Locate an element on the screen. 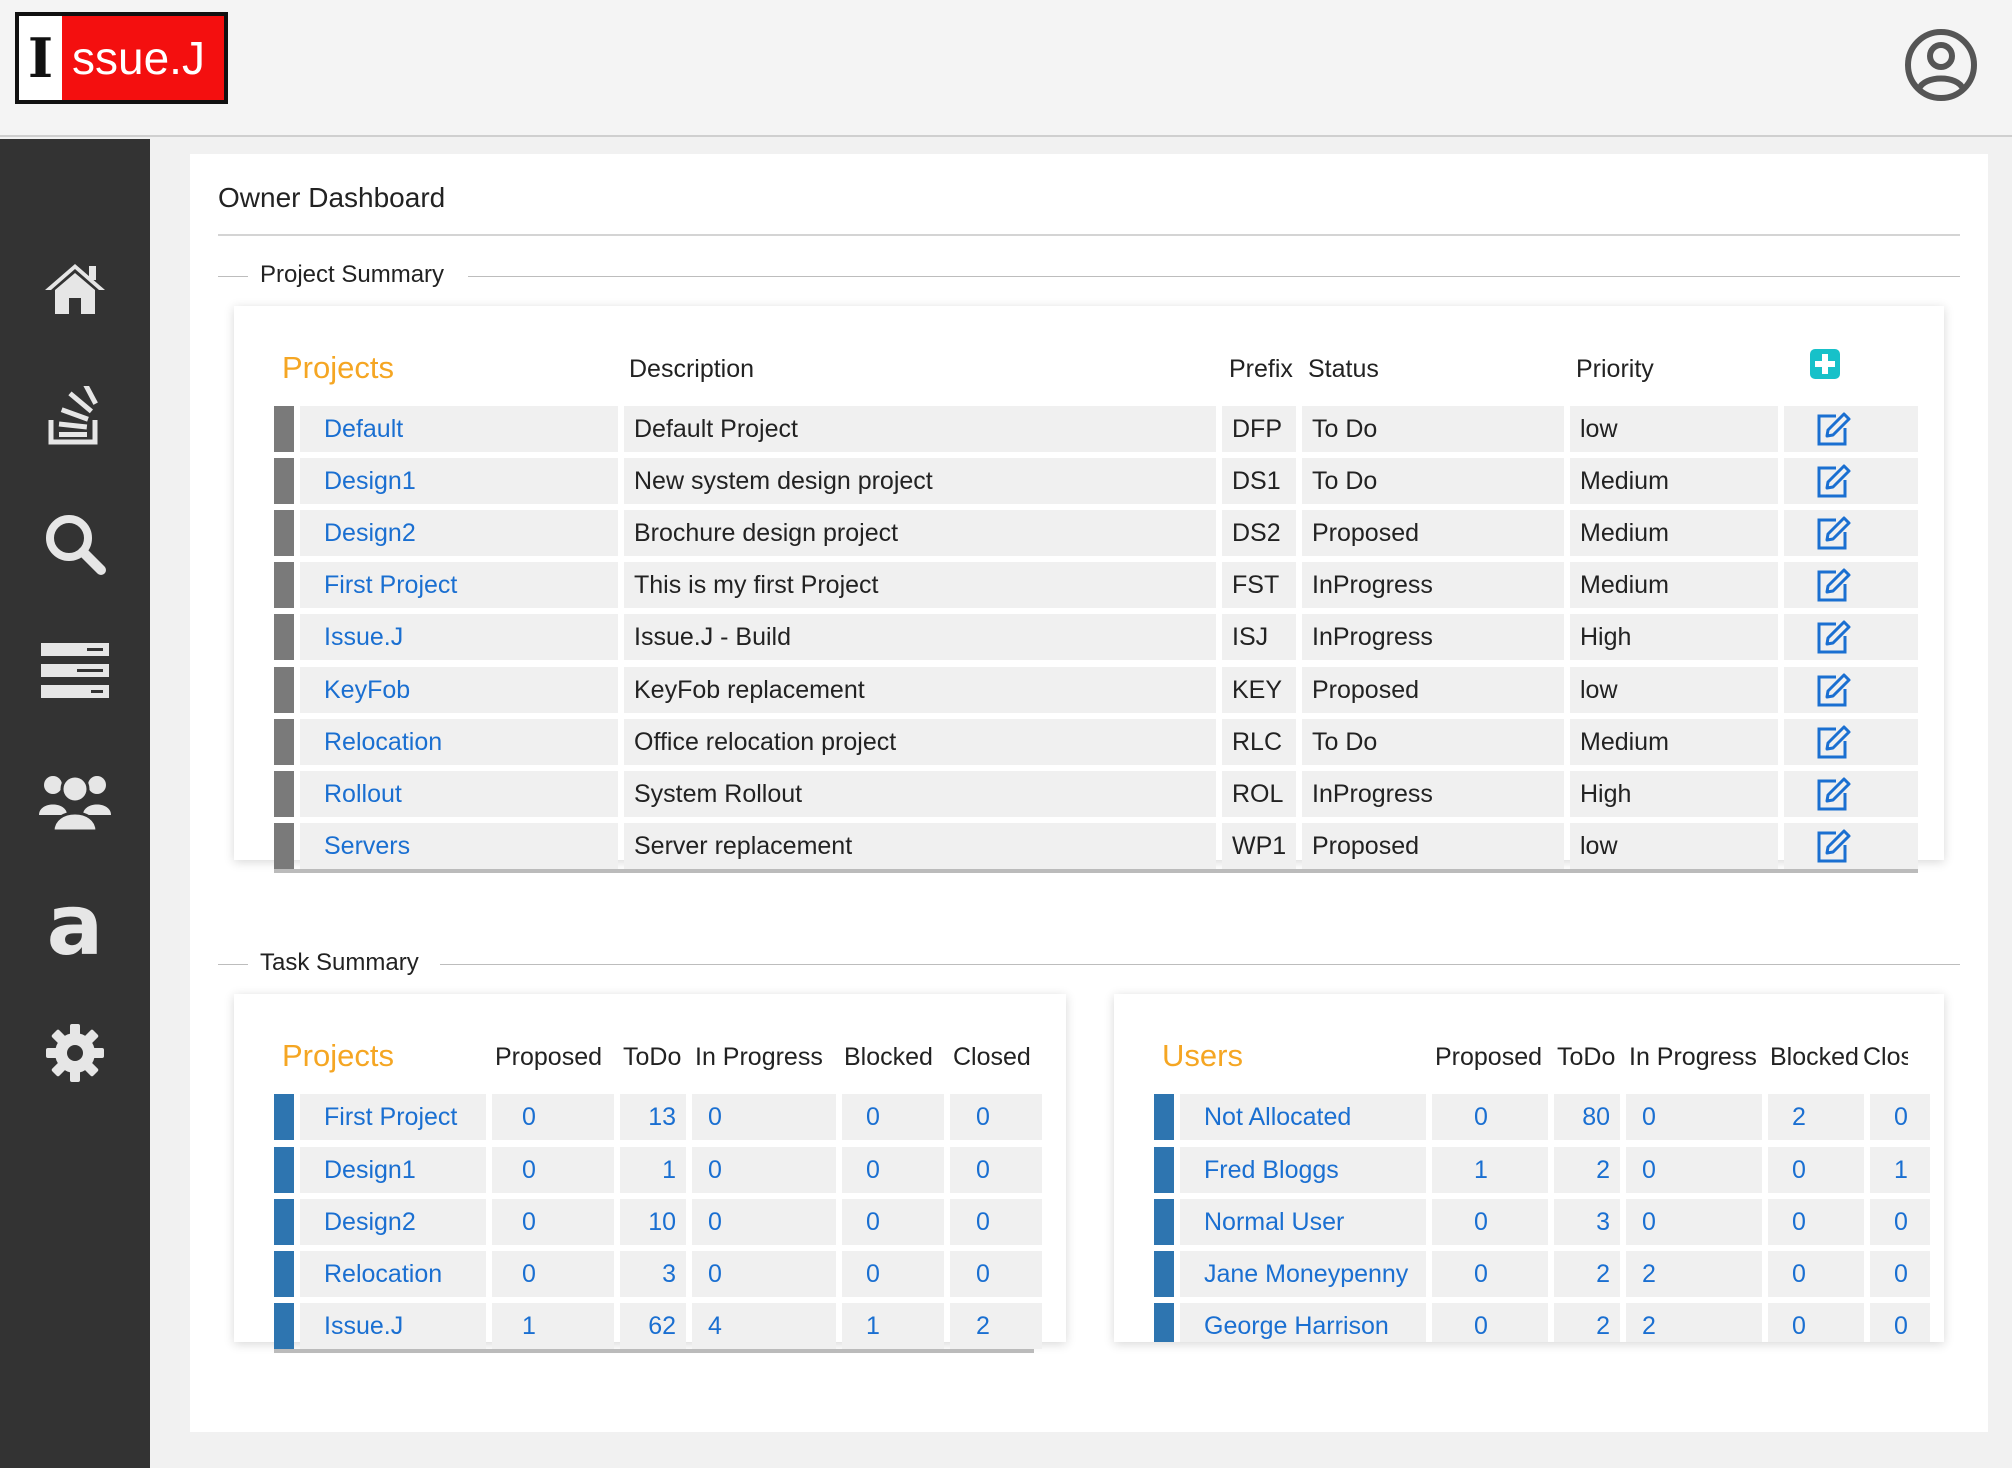 The image size is (2012, 1468). project-name-link: Default is located at coordinates (459, 429).